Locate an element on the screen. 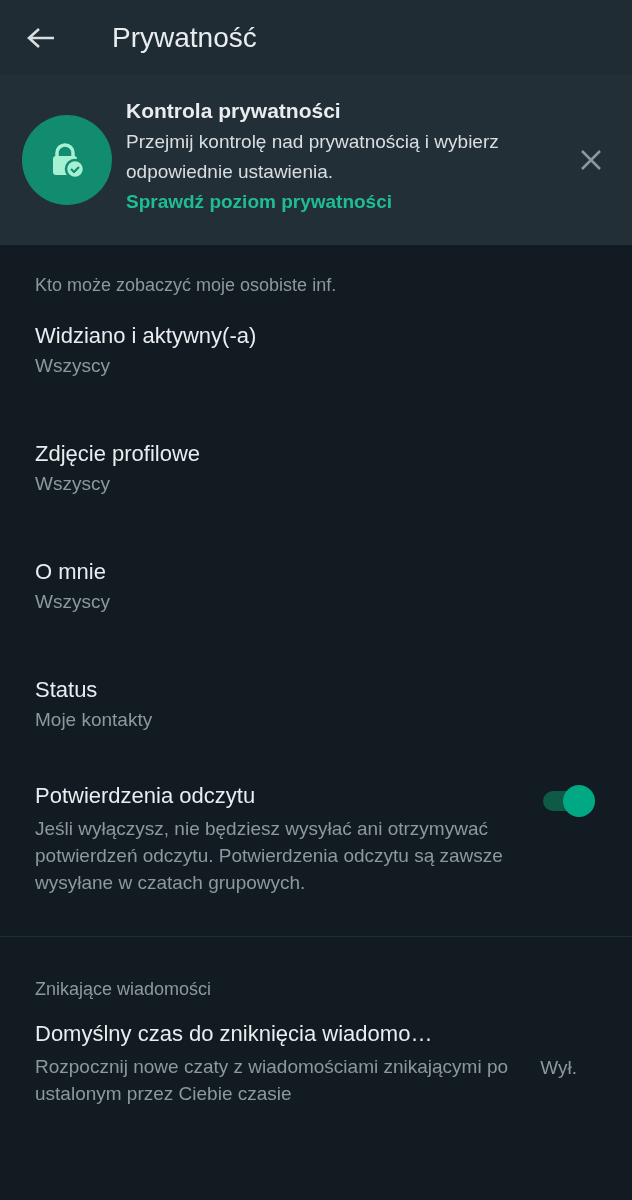 This screenshot has height=1200, width=632. setting-description: Jeśli wyłączysz, nie będziesz wysyłać ani otrzymywać potwierdzeń odczytu. Potwierdzenia odczytu są zawsze wysyłane w czatach grupowych. is located at coordinates (269, 856).